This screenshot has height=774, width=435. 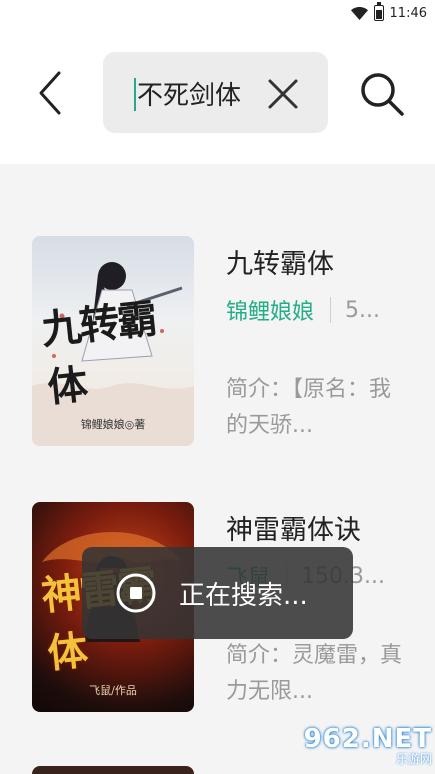 What do you see at coordinates (113, 690) in the screenshot?
I see `cover-author: 飞鼠/作品` at bounding box center [113, 690].